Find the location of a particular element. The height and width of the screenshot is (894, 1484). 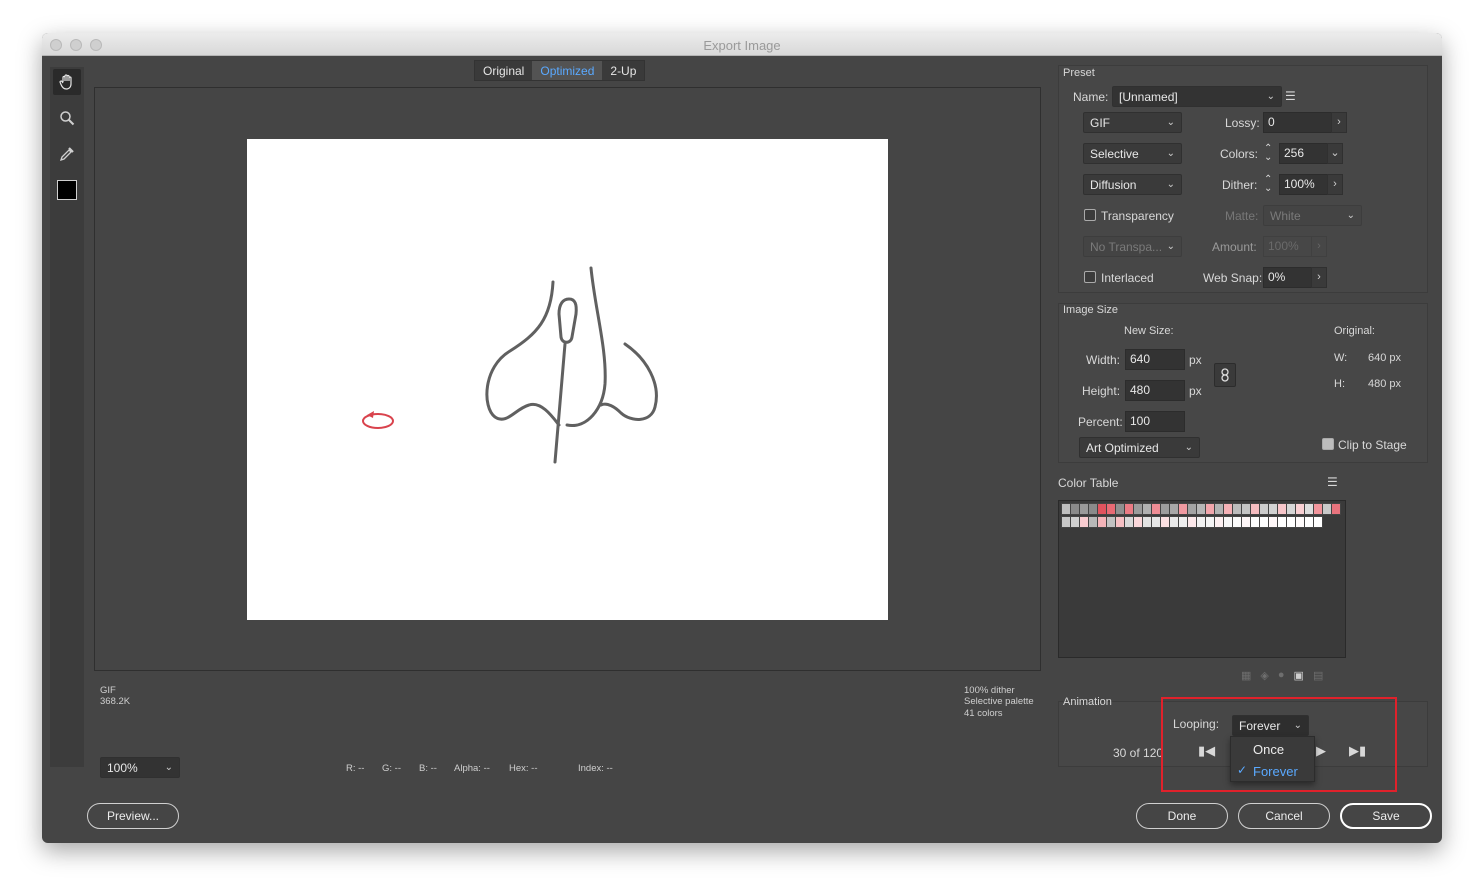

width-unit: px is located at coordinates (1195, 360).